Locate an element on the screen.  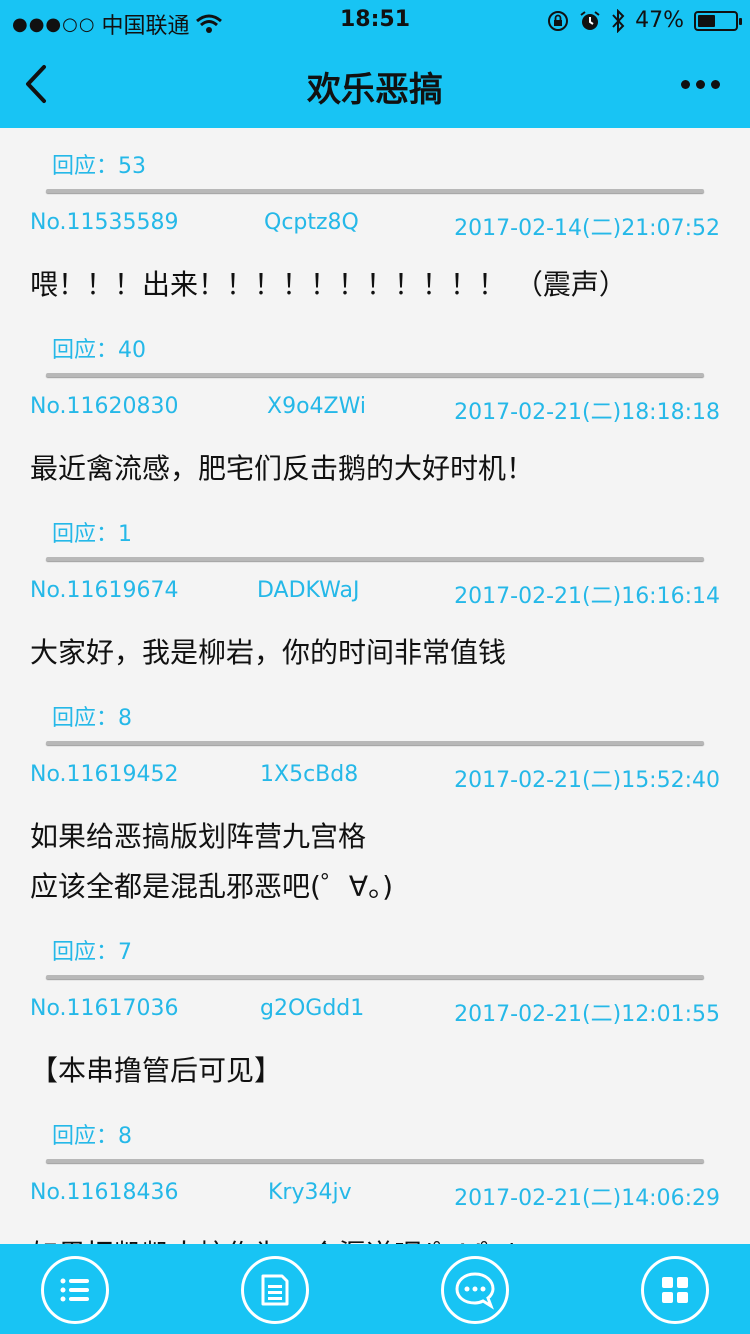
post-text: 大家好，我是柳岩，你的时间非常值钱 is located at coordinates (375, 653).